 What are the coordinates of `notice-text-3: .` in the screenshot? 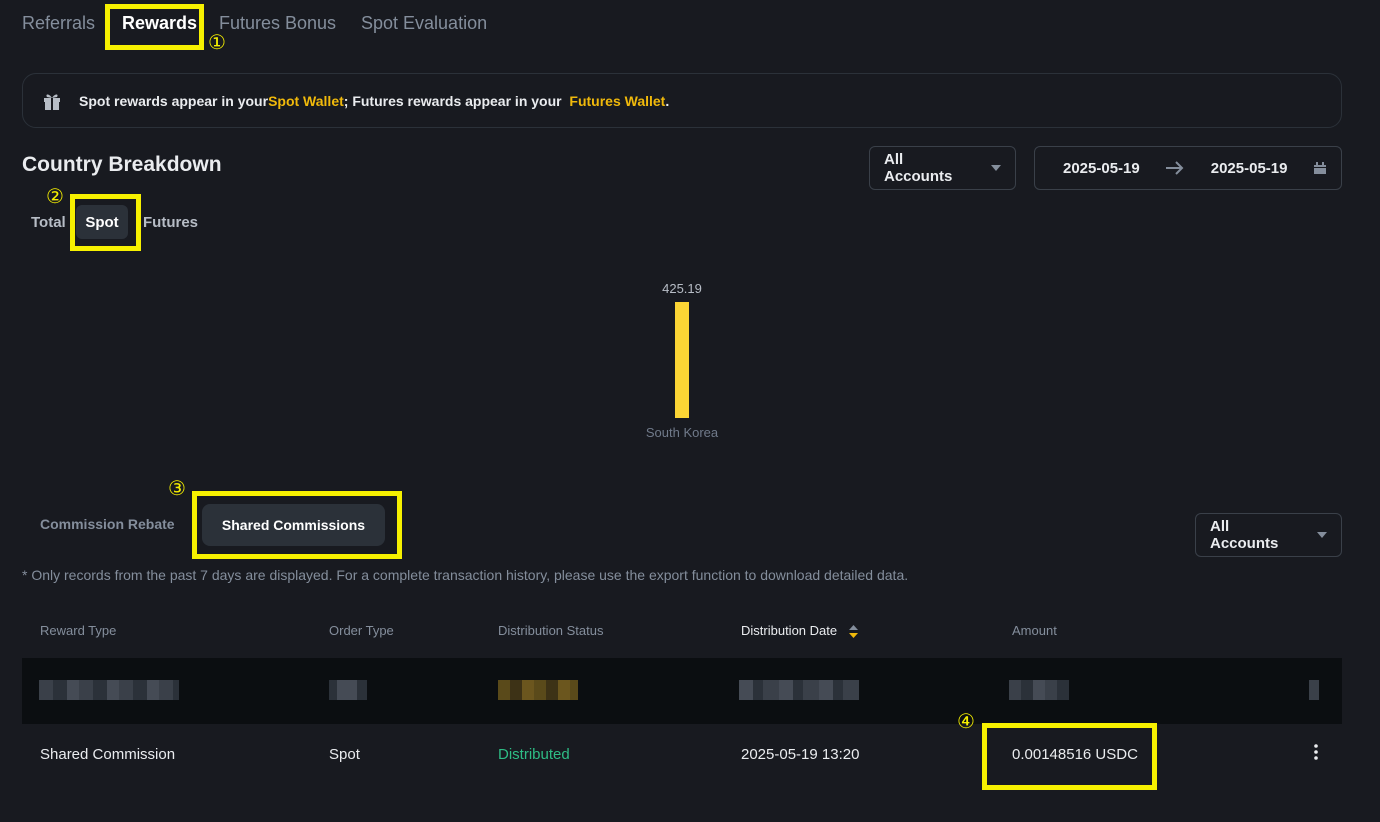 It's located at (667, 100).